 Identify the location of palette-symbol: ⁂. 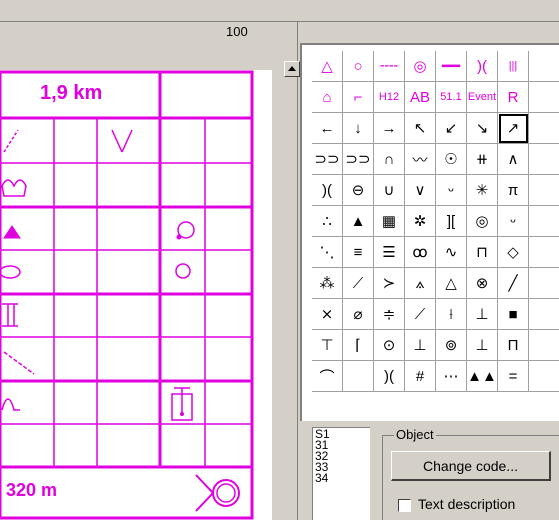
(327, 283).